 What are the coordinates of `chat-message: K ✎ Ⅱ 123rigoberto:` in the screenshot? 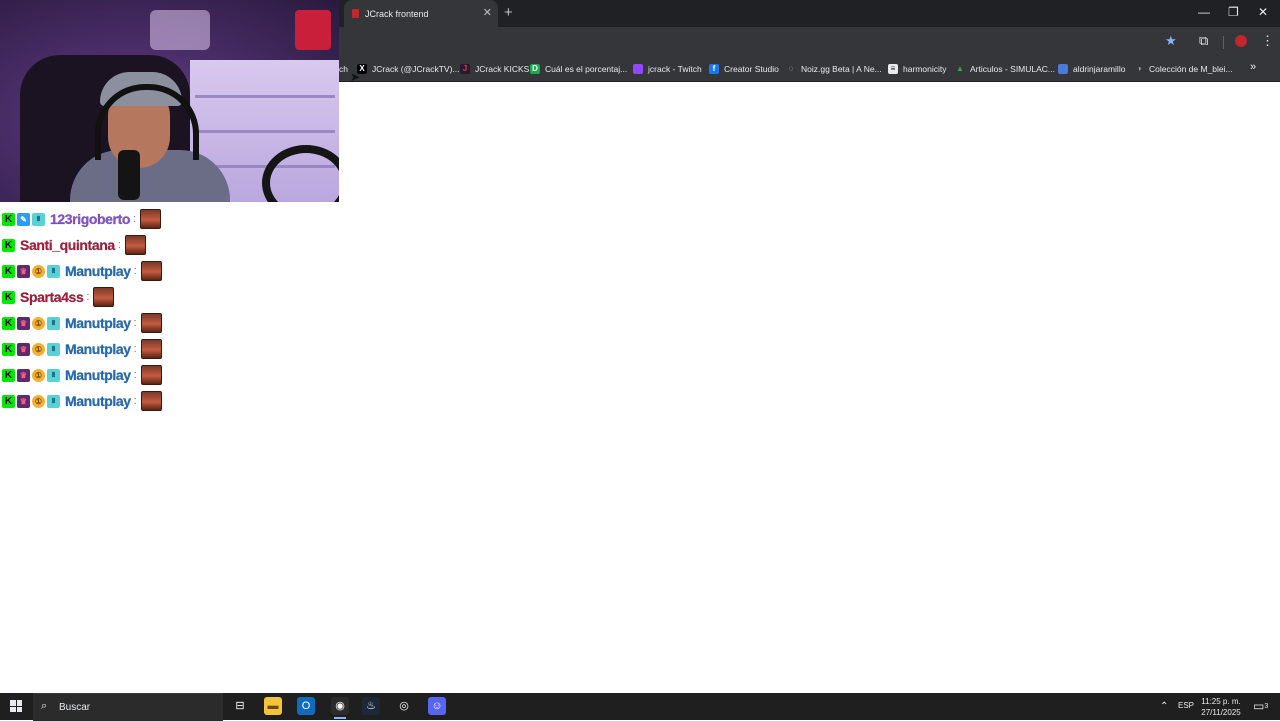 It's located at (82, 219).